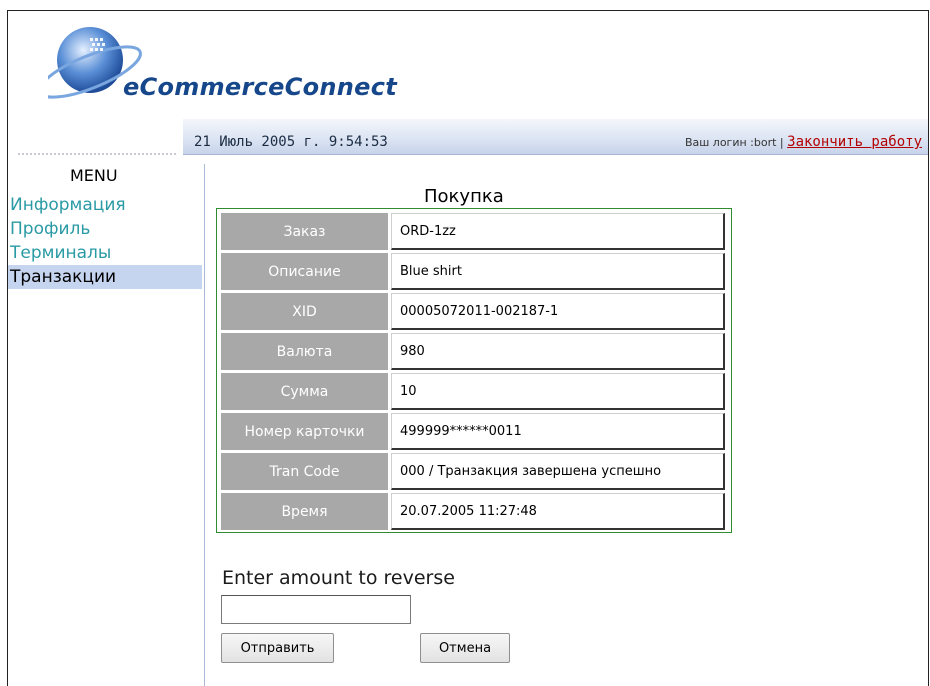  Describe the element at coordinates (464, 196) in the screenshot. I see `page-title: Покупка` at that location.